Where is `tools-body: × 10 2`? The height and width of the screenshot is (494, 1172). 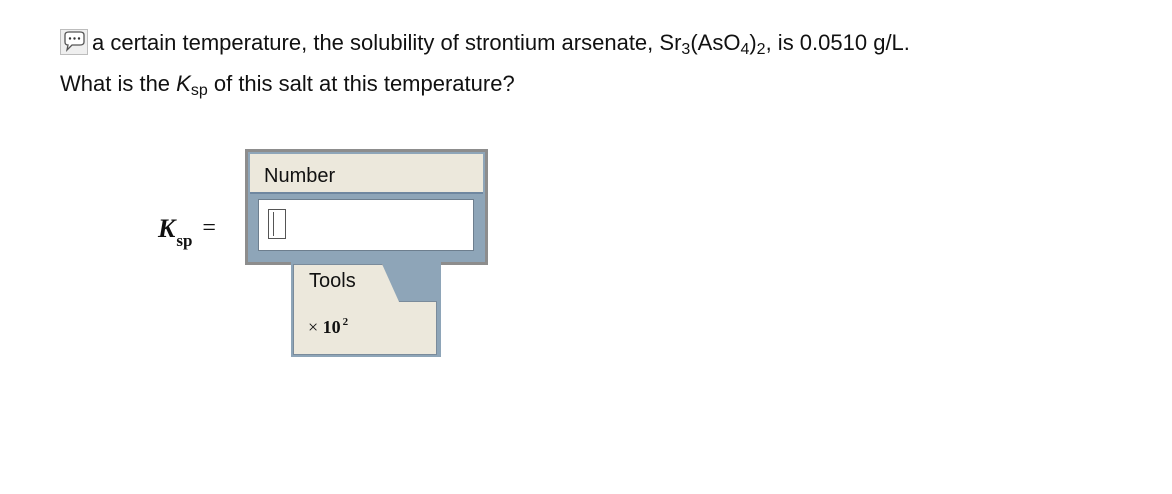
tools-body: × 10 2 is located at coordinates (365, 328).